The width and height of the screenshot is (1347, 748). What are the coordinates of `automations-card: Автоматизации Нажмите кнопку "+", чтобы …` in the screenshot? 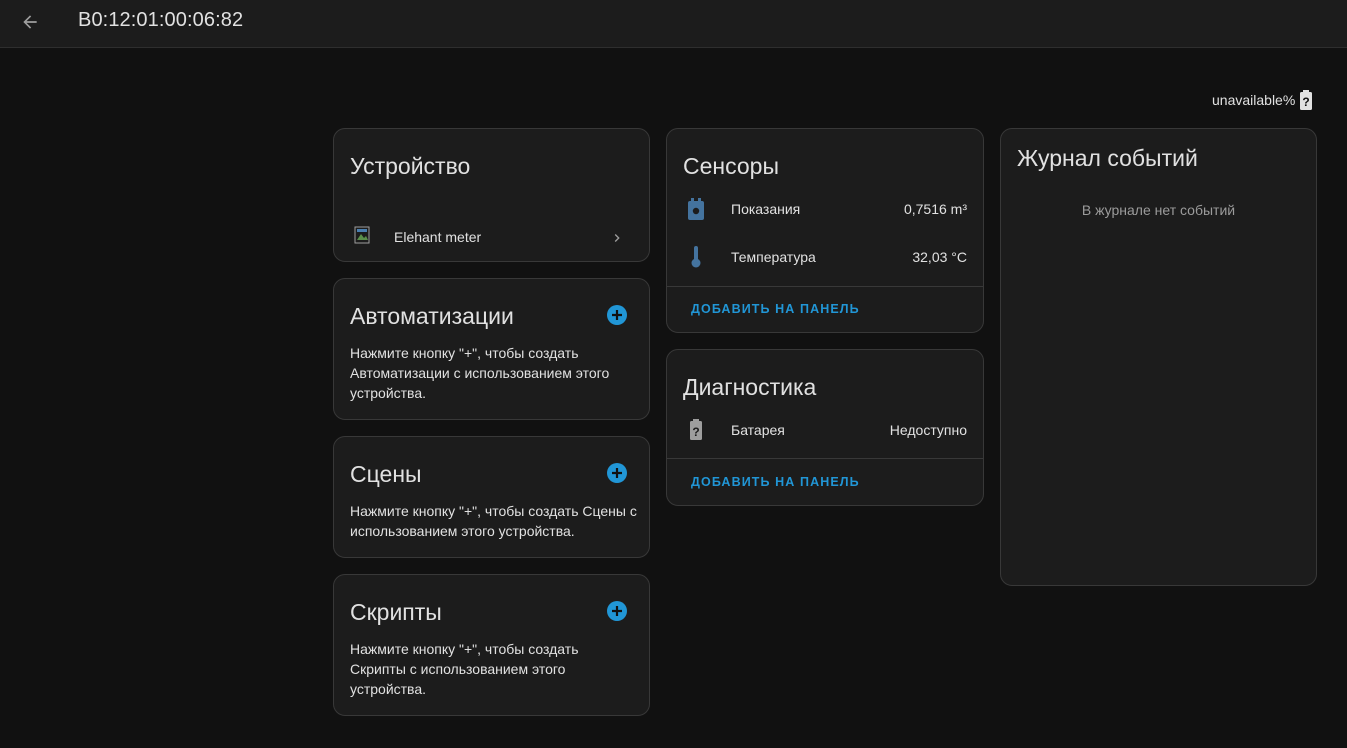 It's located at (491, 349).